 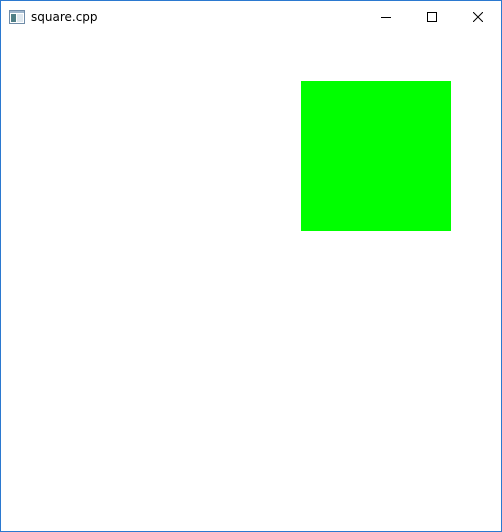 I want to click on close-icon, so click(x=478, y=16).